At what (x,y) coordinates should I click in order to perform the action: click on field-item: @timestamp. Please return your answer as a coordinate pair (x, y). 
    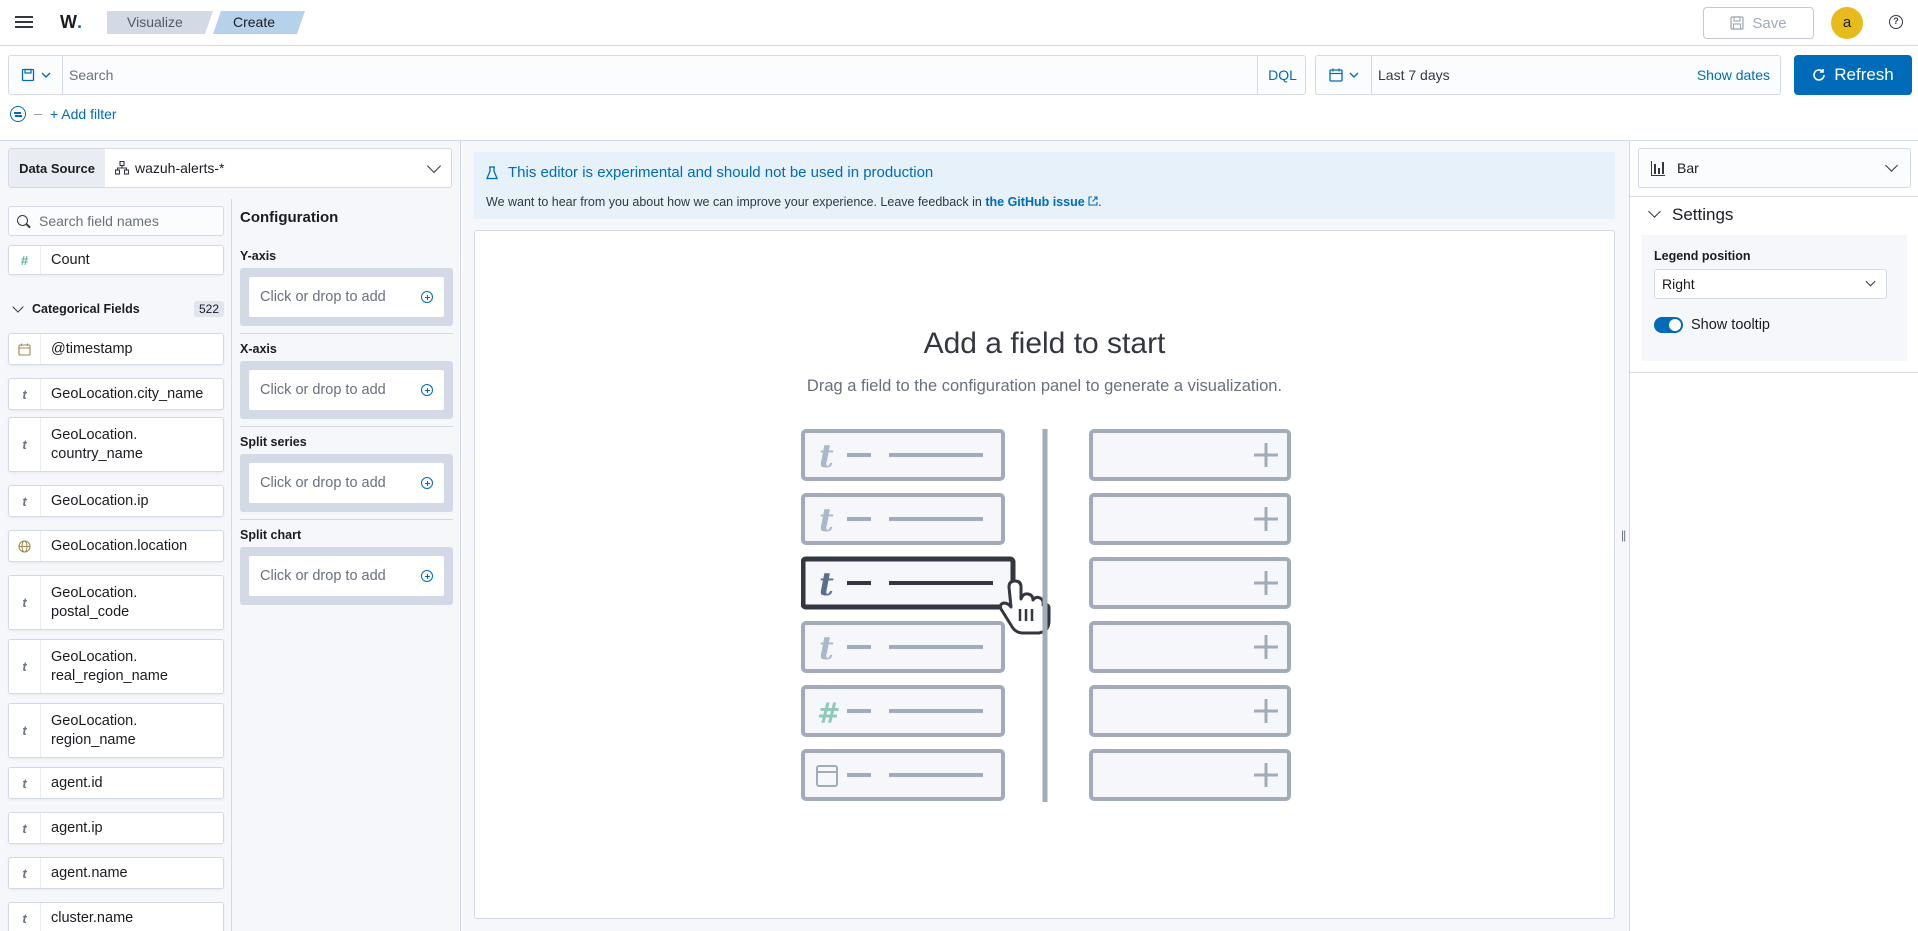
    Looking at the image, I should click on (116, 349).